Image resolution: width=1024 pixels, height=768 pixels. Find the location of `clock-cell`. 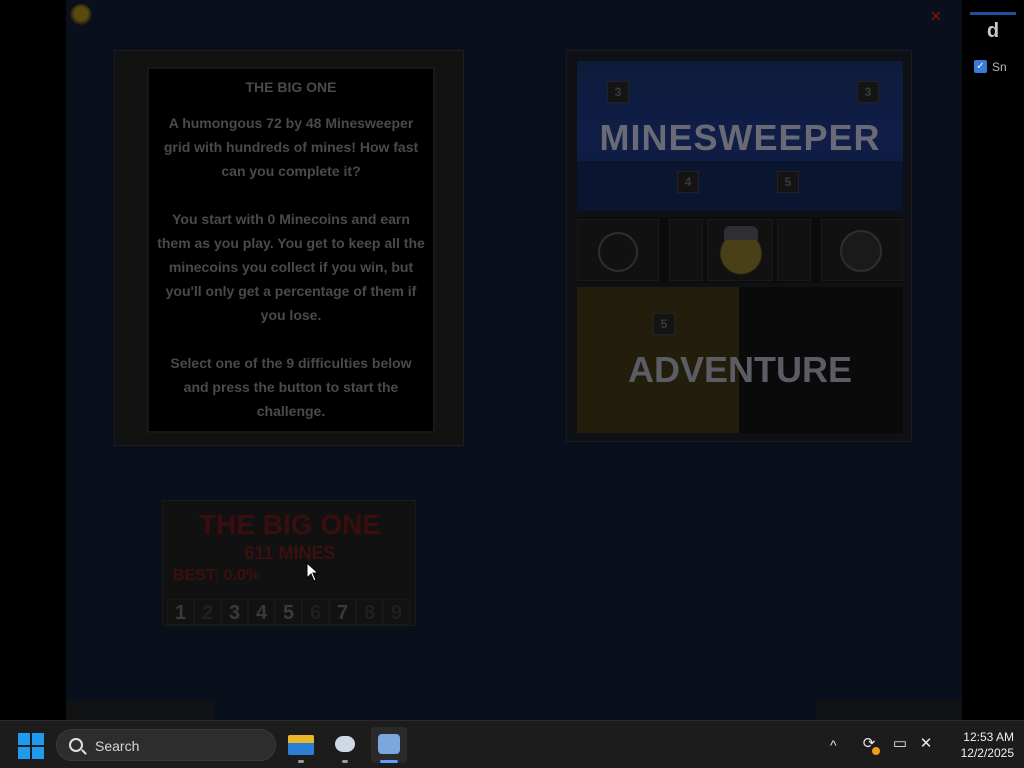

clock-cell is located at coordinates (862, 250).